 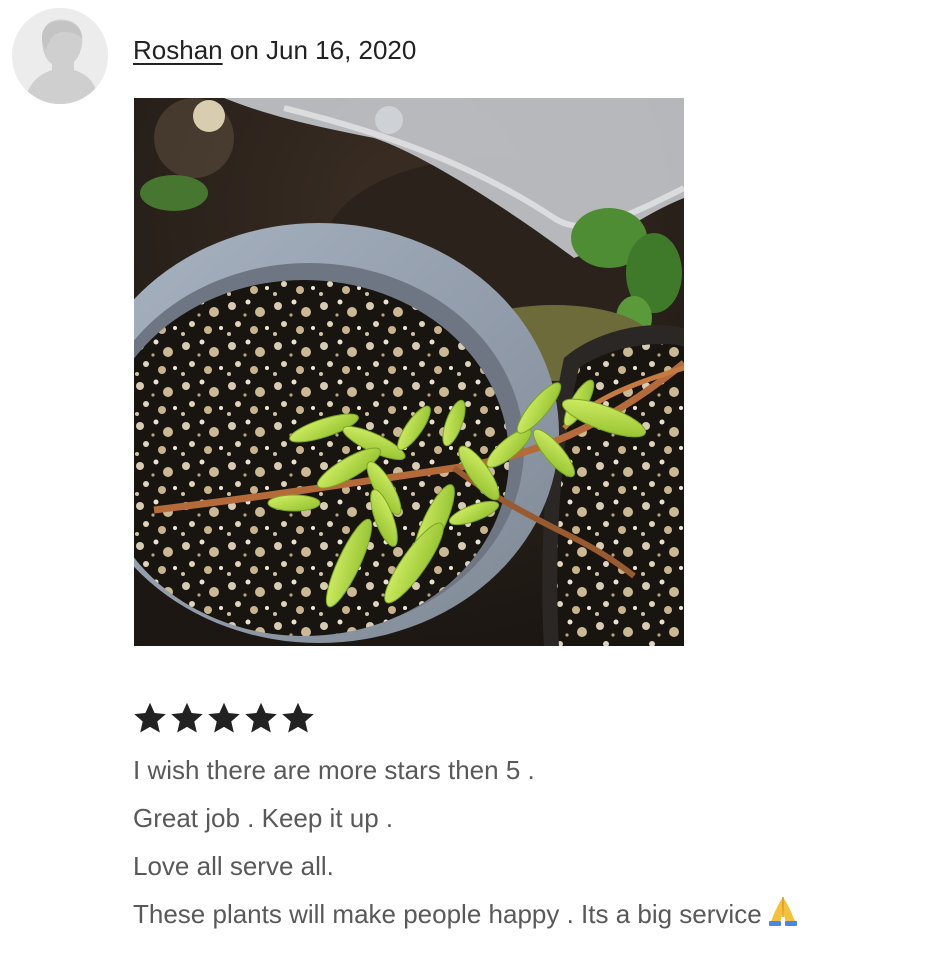 I want to click on folded-hands-emoji-icon, so click(x=782, y=911).